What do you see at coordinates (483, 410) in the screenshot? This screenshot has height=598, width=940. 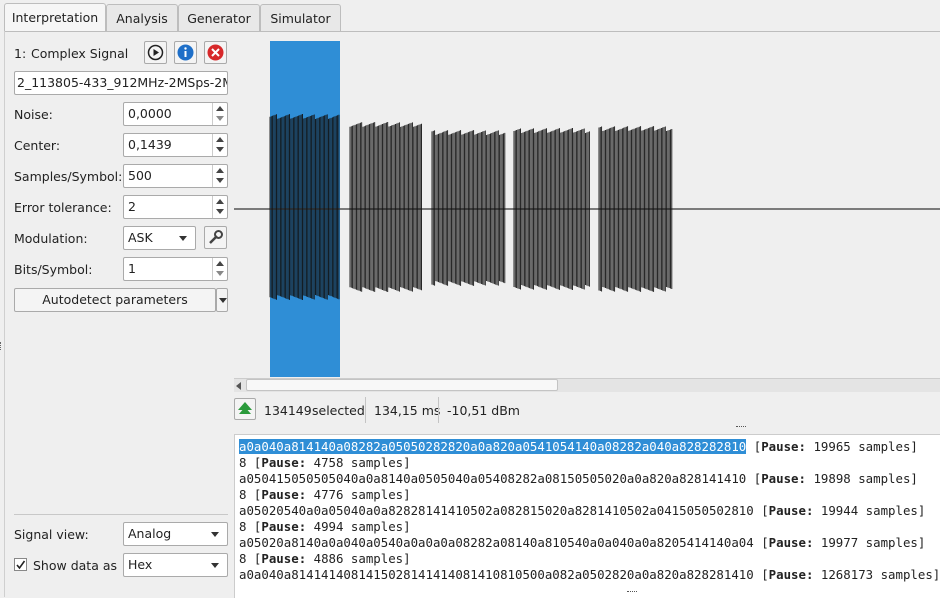 I see `selection-power: -10,51 dBm` at bounding box center [483, 410].